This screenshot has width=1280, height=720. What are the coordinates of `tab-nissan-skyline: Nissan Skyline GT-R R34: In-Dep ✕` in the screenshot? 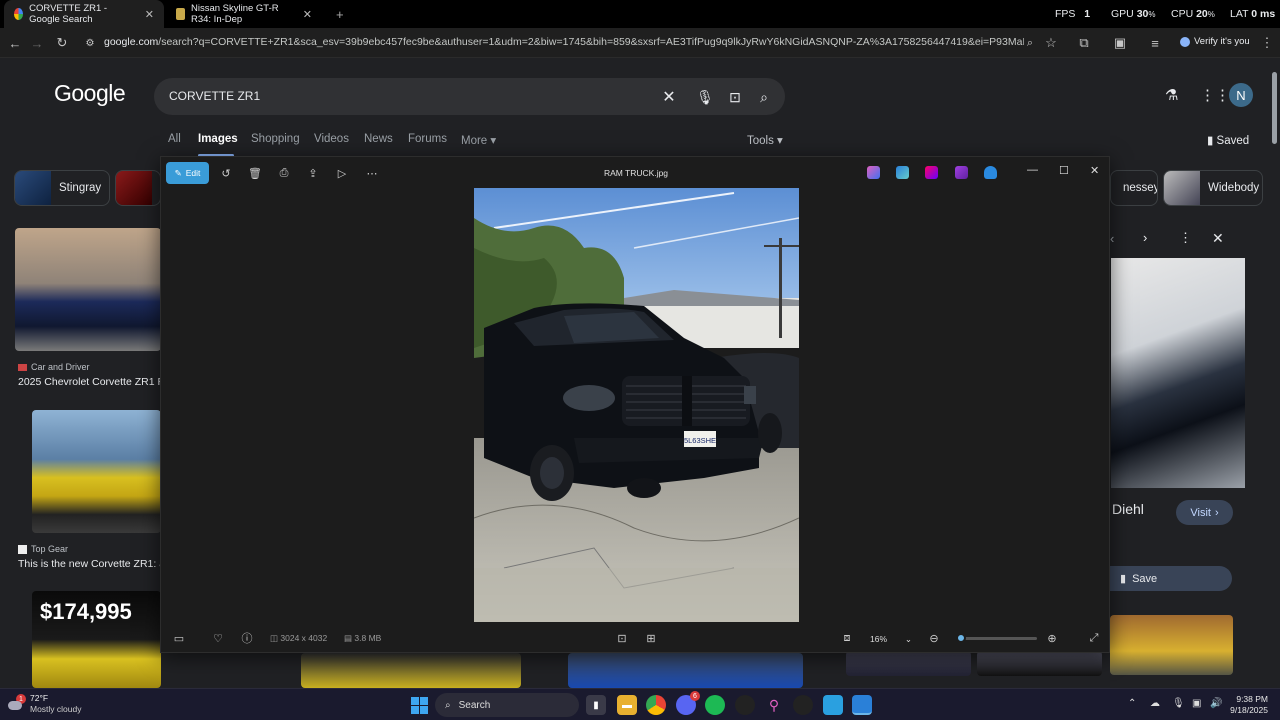 It's located at (244, 14).